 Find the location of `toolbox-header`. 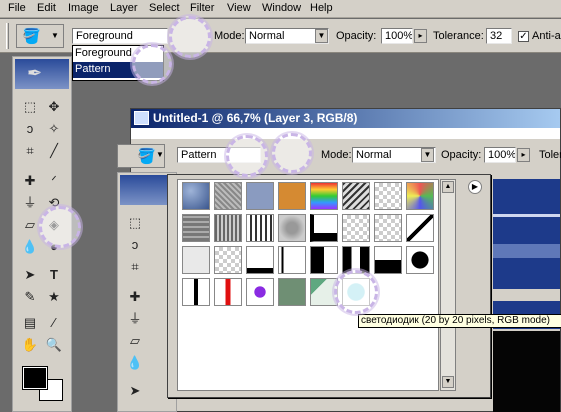

toolbox-header is located at coordinates (147, 190).